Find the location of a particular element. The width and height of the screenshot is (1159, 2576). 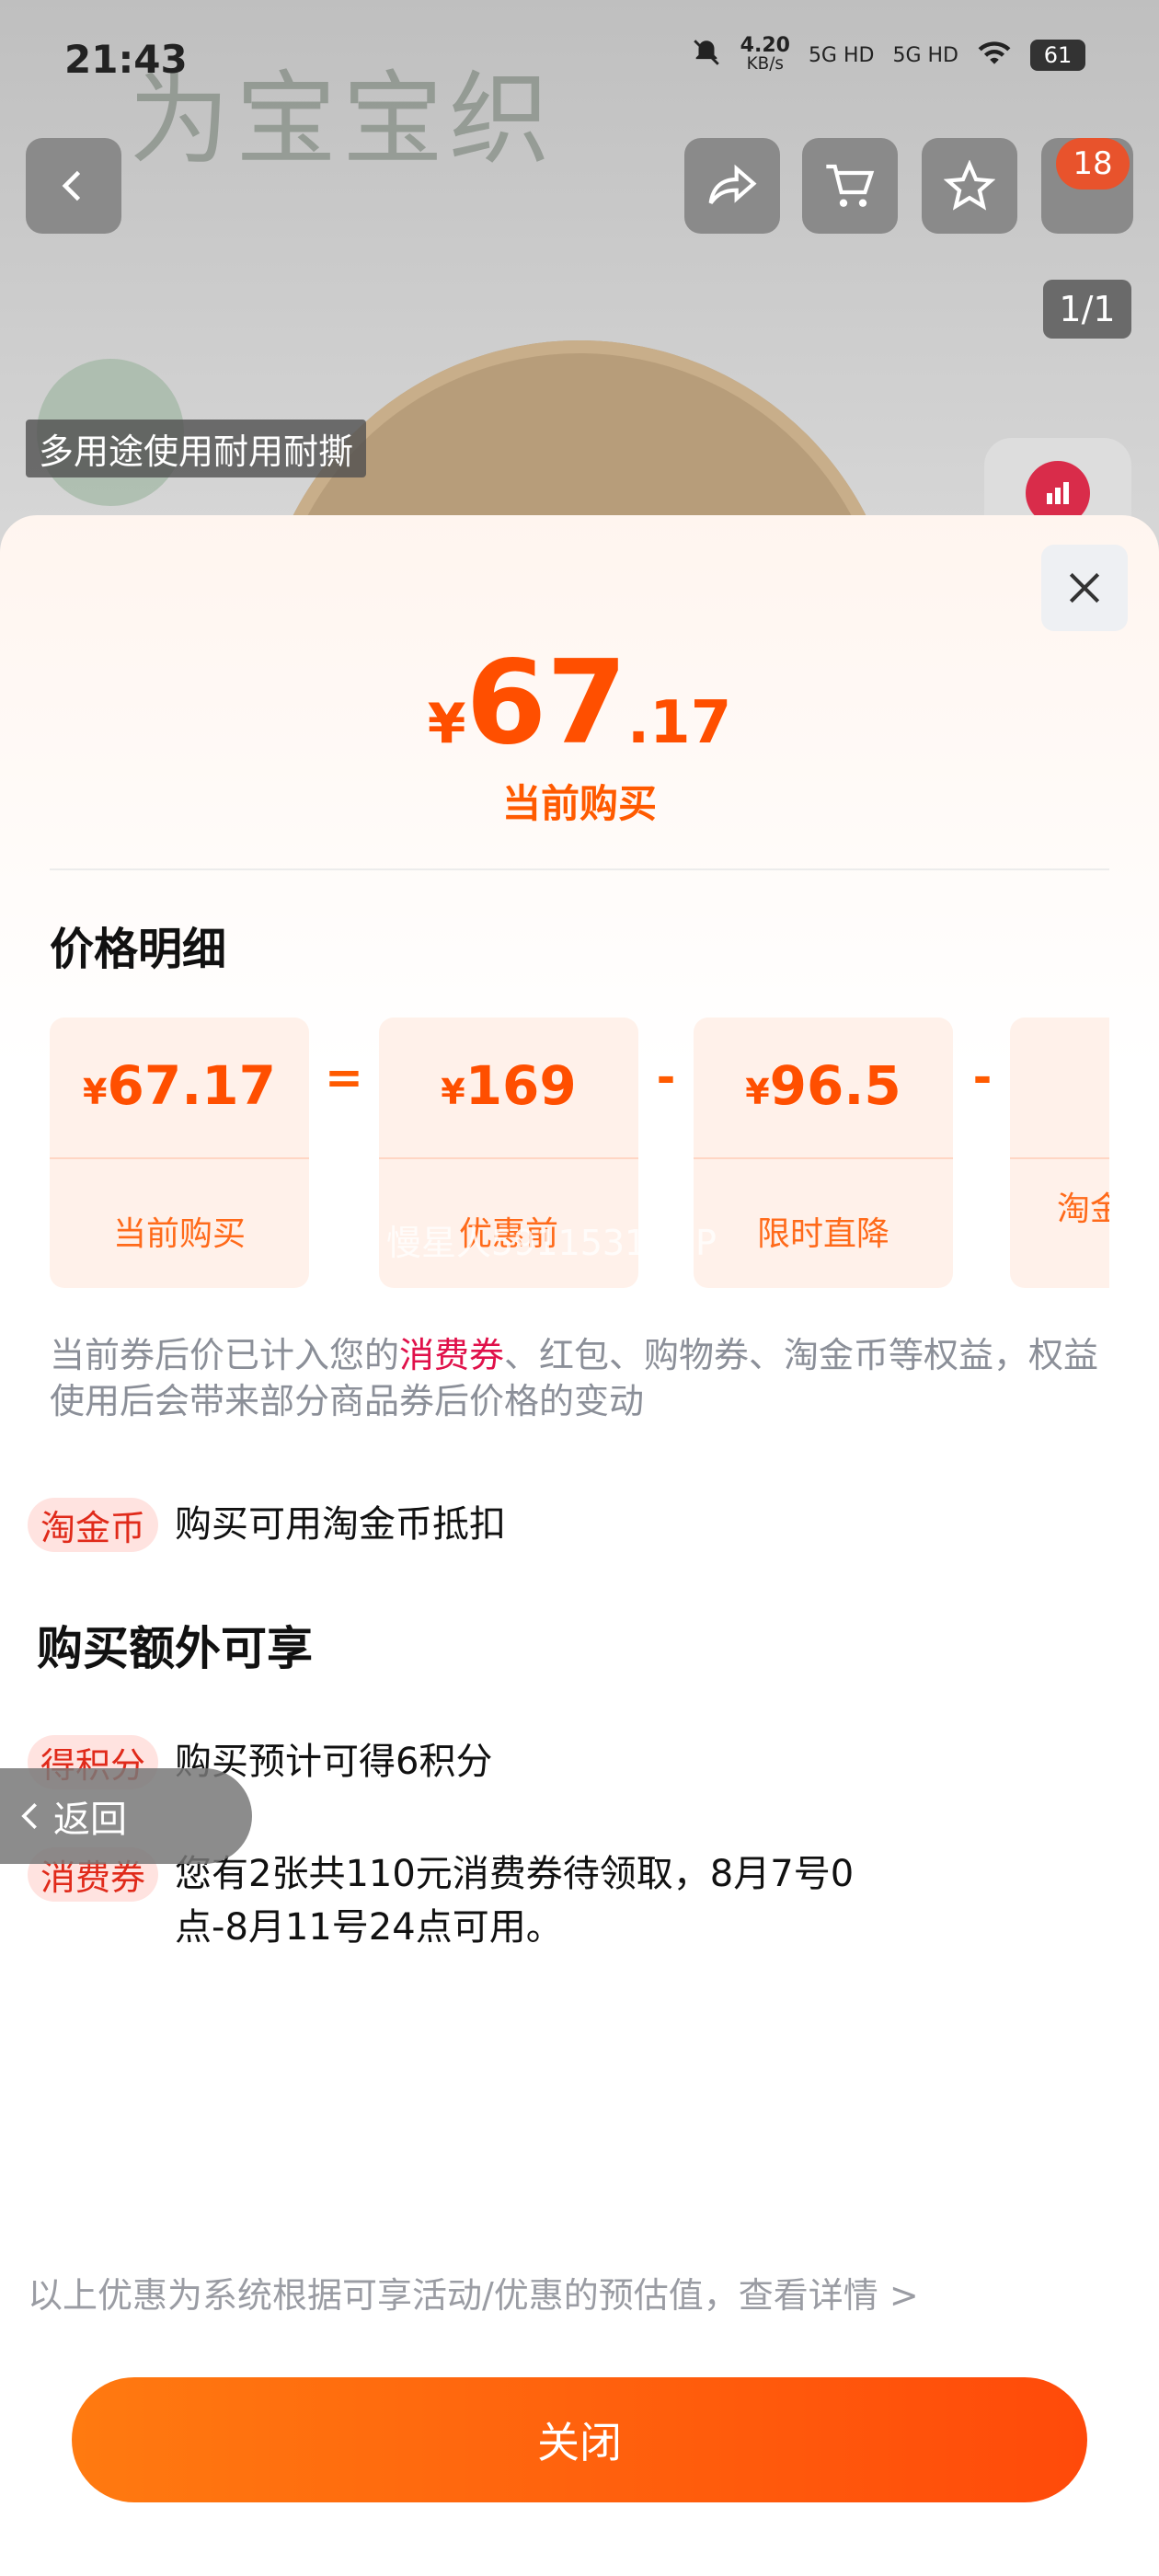

battery-icon: 61 is located at coordinates (1057, 55).